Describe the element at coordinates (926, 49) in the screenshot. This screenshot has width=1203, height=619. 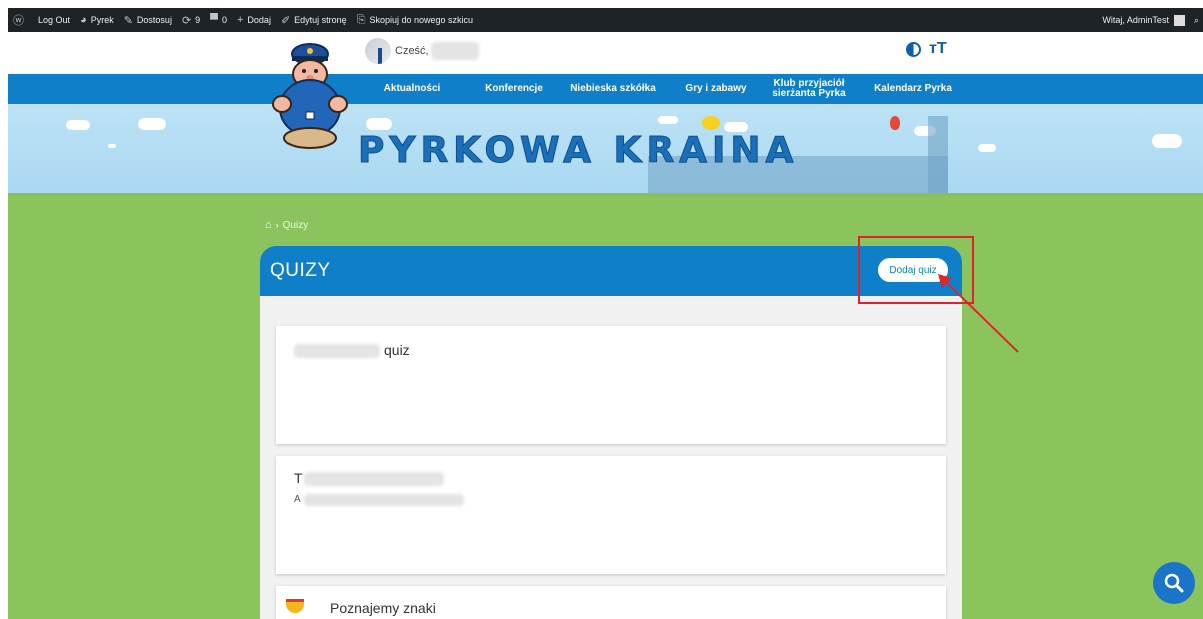
I see `accessibility-tools: ᴛT` at that location.